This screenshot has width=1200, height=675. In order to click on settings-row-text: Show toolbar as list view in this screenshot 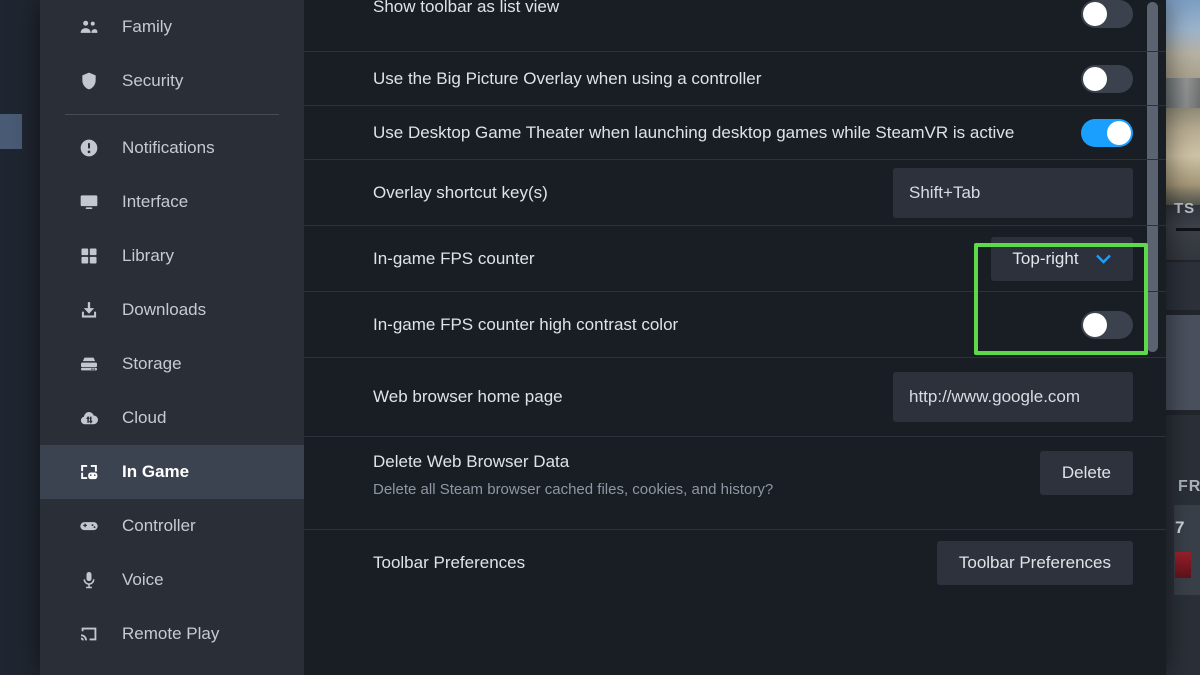, I will do `click(466, 8)`.